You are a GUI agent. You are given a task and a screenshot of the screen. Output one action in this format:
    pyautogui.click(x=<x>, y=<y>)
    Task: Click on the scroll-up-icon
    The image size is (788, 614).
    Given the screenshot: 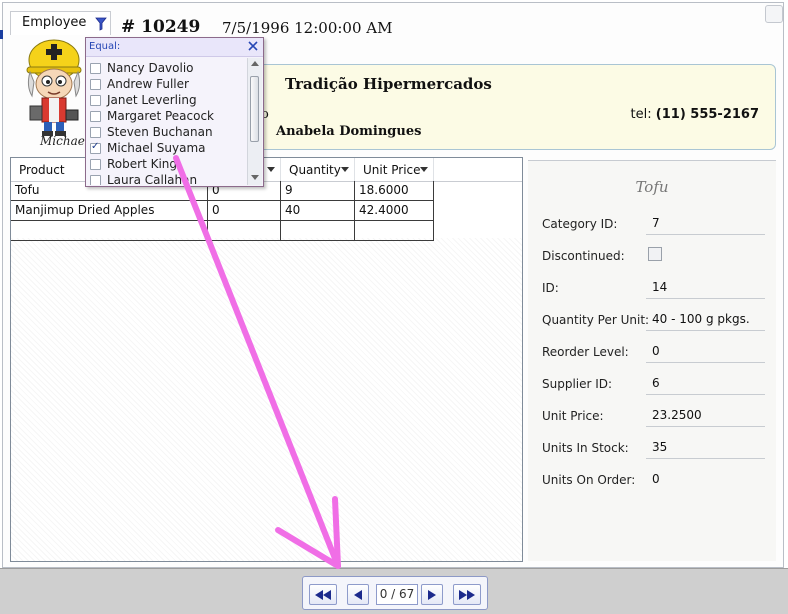 What is the action you would take?
    pyautogui.click(x=255, y=63)
    